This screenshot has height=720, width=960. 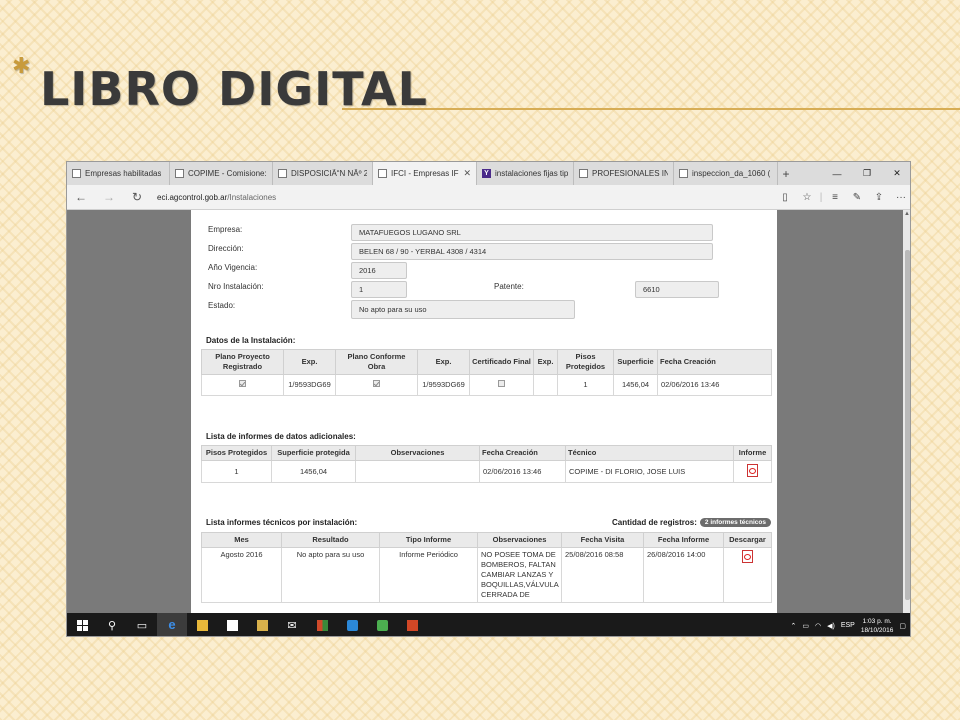 I want to click on tab-inspeccion: inspeccion_da_1060 (, so click(x=726, y=173).